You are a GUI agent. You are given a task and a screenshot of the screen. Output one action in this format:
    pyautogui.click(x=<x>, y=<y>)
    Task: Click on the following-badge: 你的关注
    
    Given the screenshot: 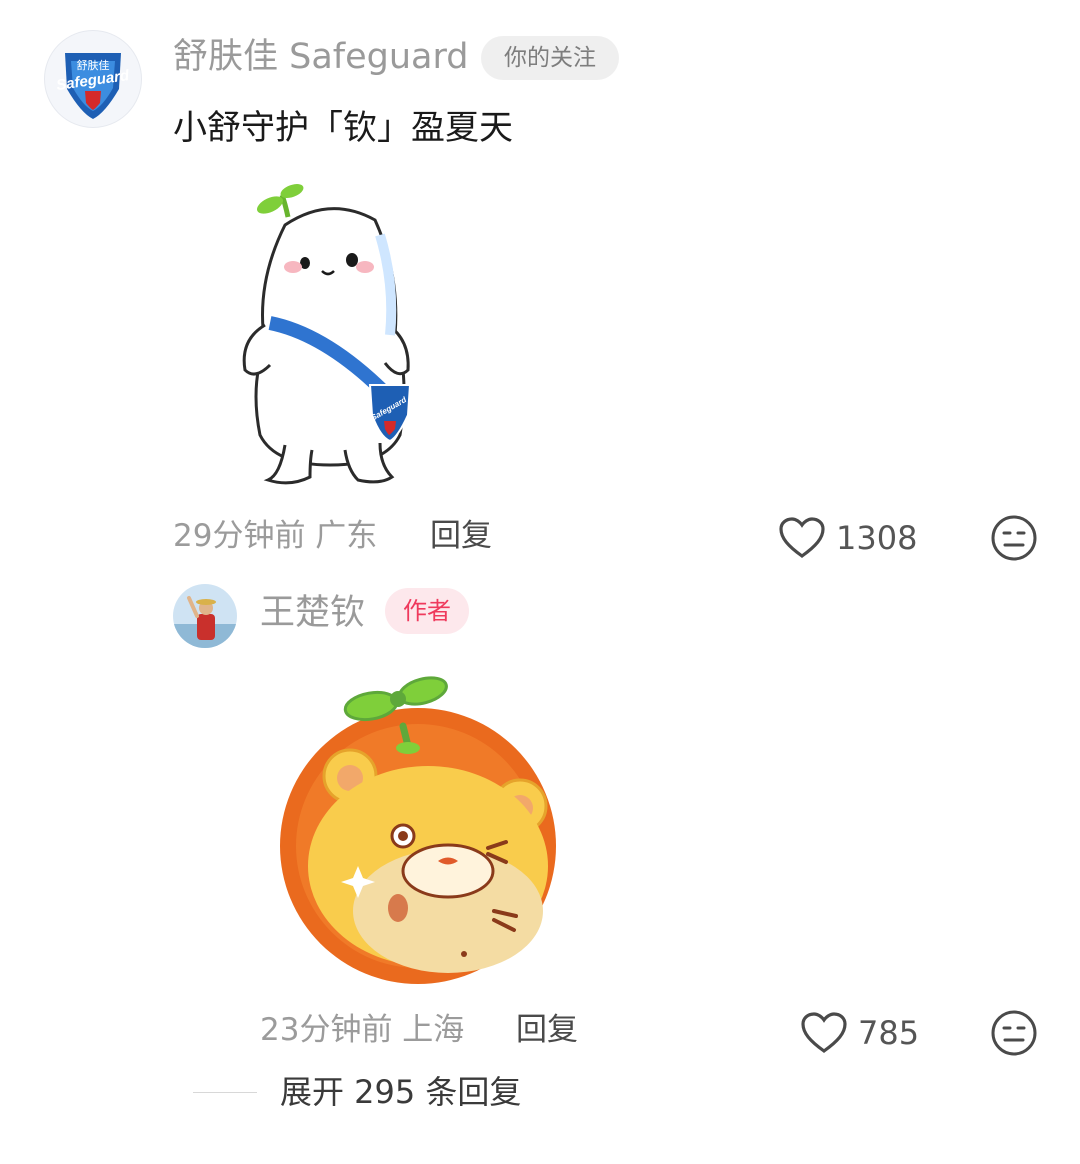 What is the action you would take?
    pyautogui.click(x=550, y=58)
    